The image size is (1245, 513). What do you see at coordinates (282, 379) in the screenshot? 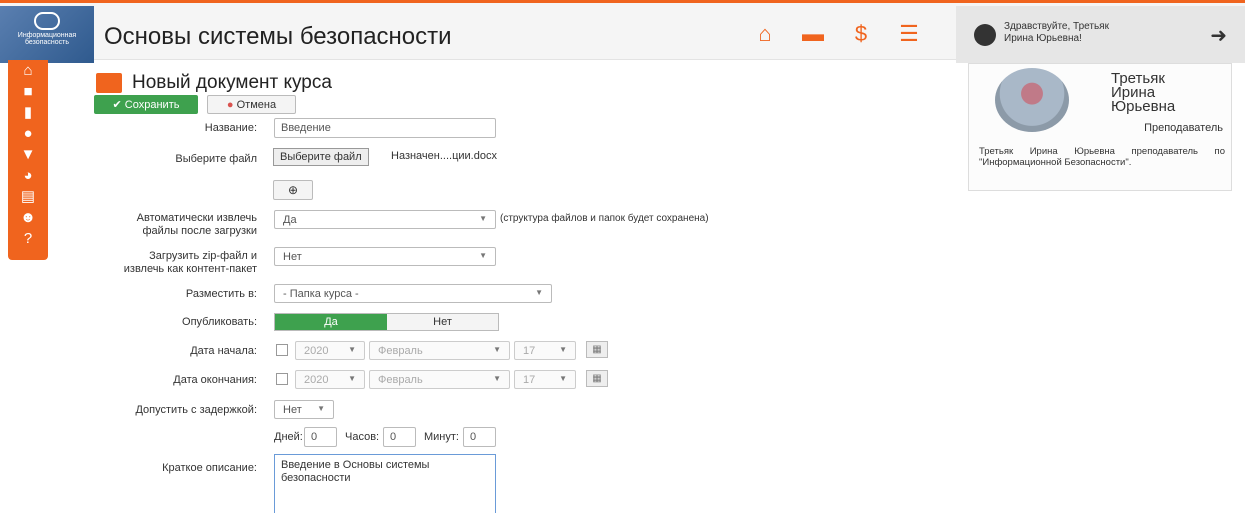
I see `end-date-checkbox` at bounding box center [282, 379].